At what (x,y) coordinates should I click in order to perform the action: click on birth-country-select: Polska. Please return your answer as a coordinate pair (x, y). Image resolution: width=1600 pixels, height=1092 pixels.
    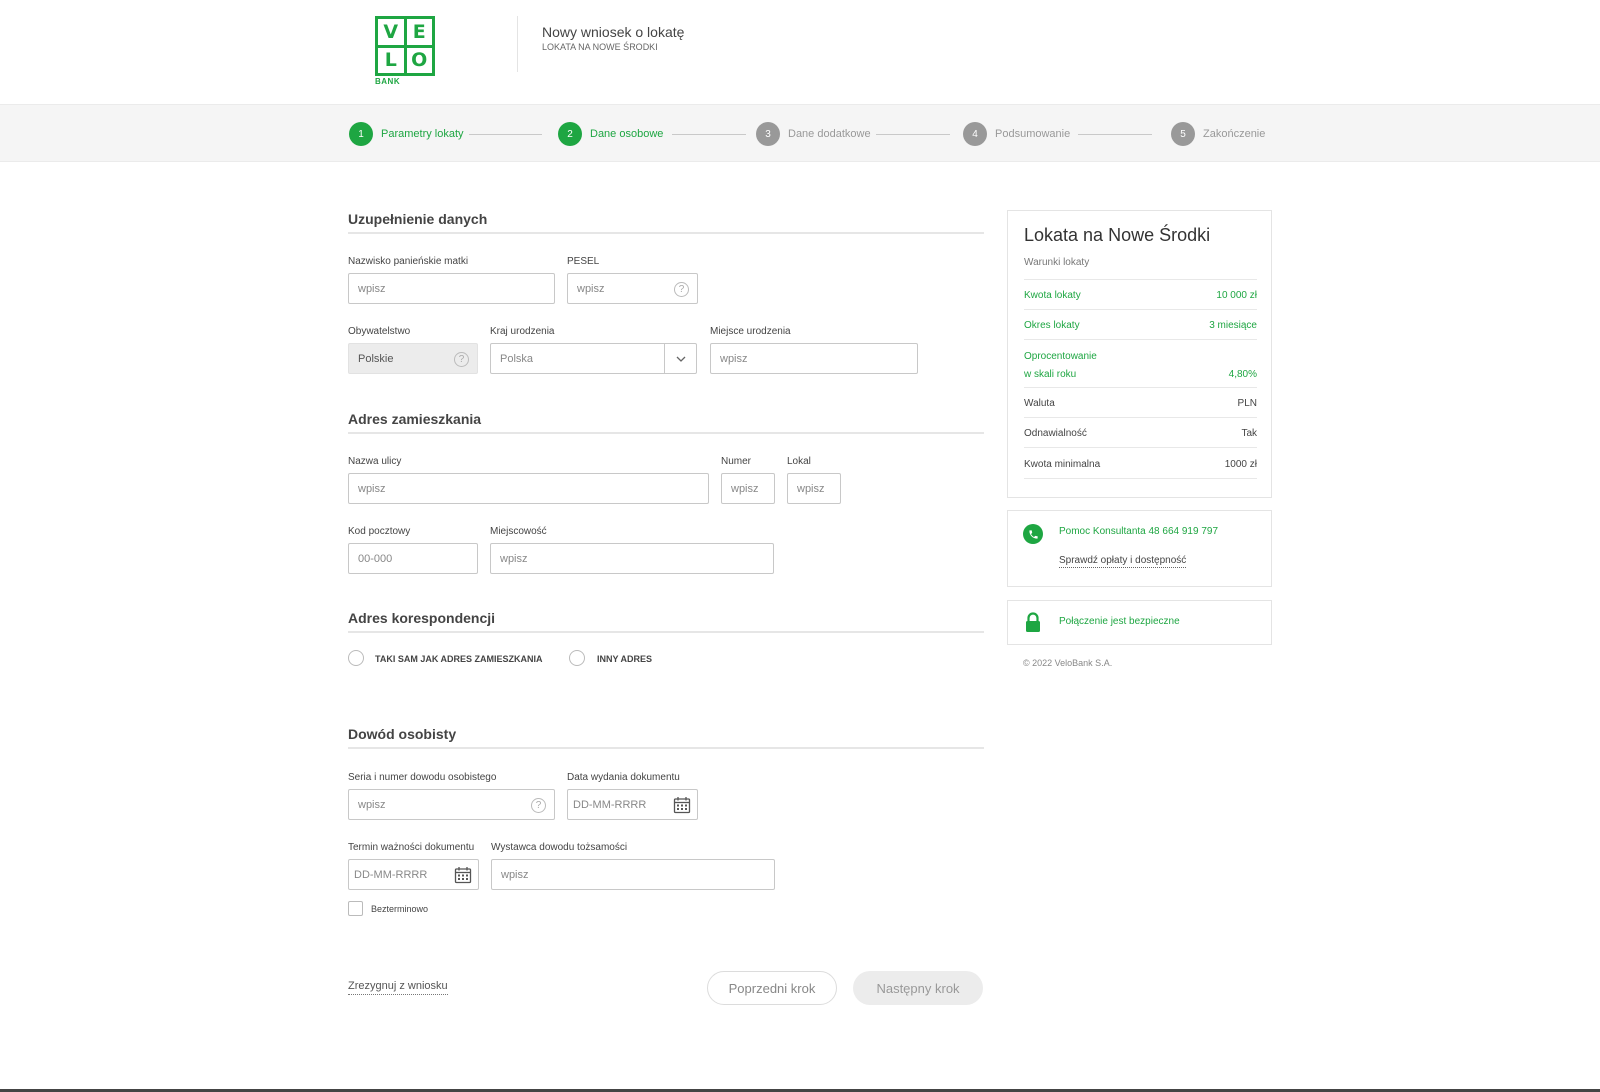
    Looking at the image, I should click on (593, 358).